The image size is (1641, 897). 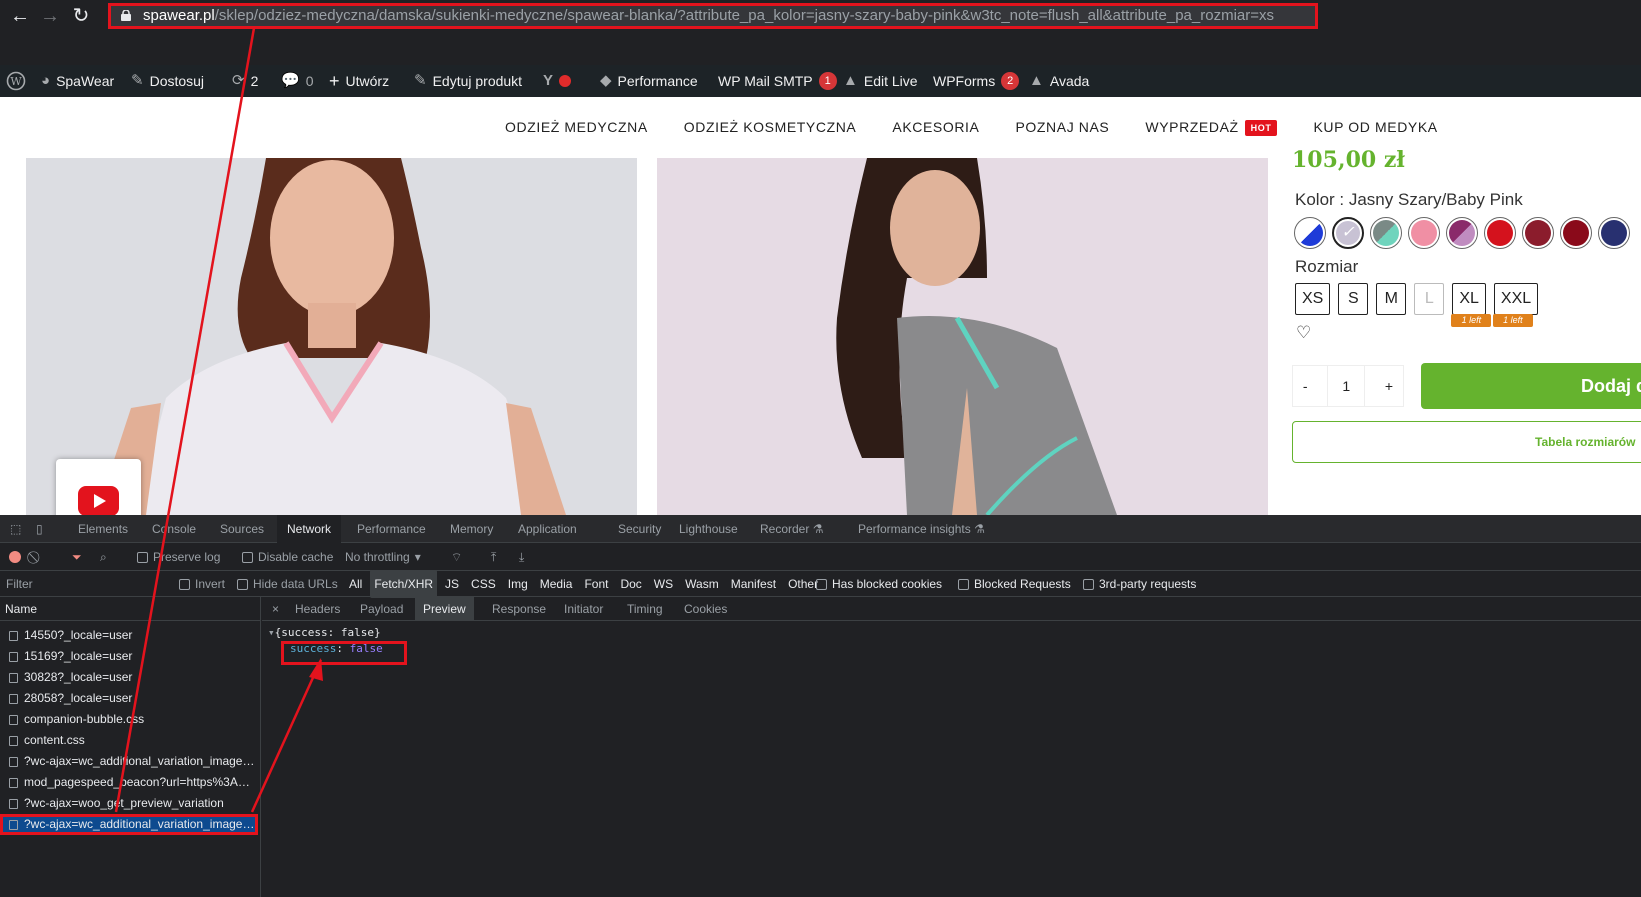 What do you see at coordinates (404, 584) in the screenshot?
I see `chip-fetch-xhr: Fetch/XHR` at bounding box center [404, 584].